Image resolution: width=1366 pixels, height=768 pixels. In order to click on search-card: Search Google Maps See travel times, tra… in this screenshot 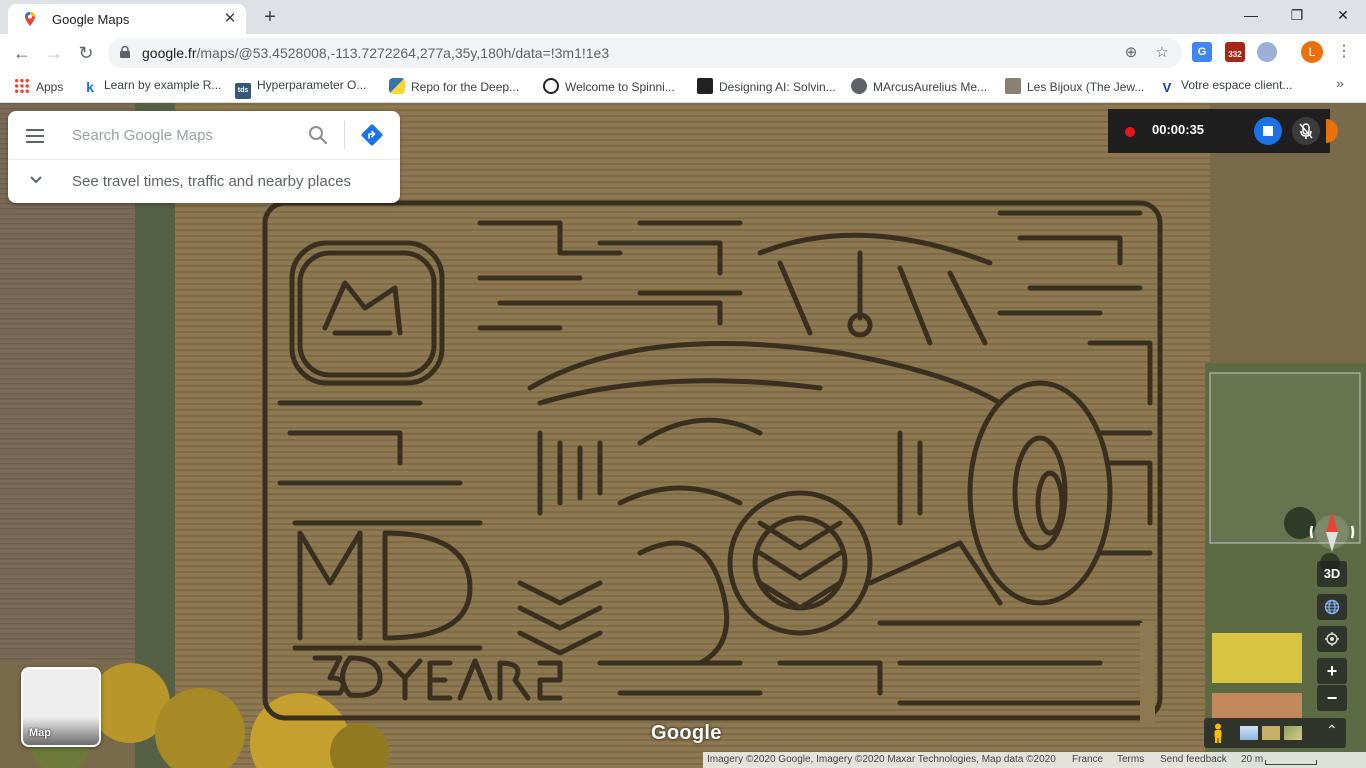, I will do `click(204, 157)`.